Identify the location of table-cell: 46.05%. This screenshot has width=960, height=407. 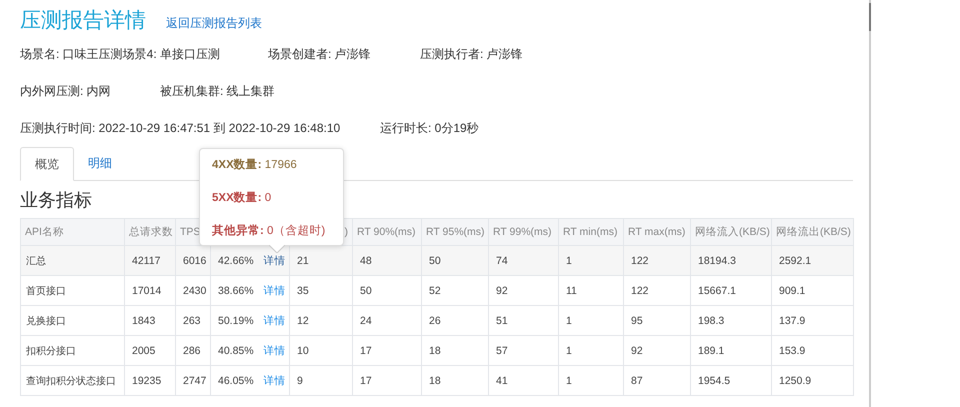
(236, 380).